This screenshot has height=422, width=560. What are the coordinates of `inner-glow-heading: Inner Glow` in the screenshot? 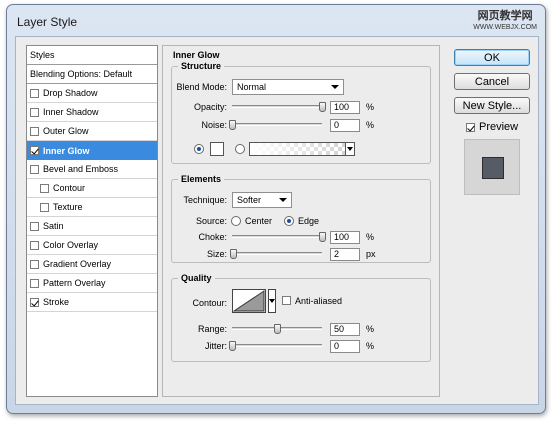 It's located at (196, 55).